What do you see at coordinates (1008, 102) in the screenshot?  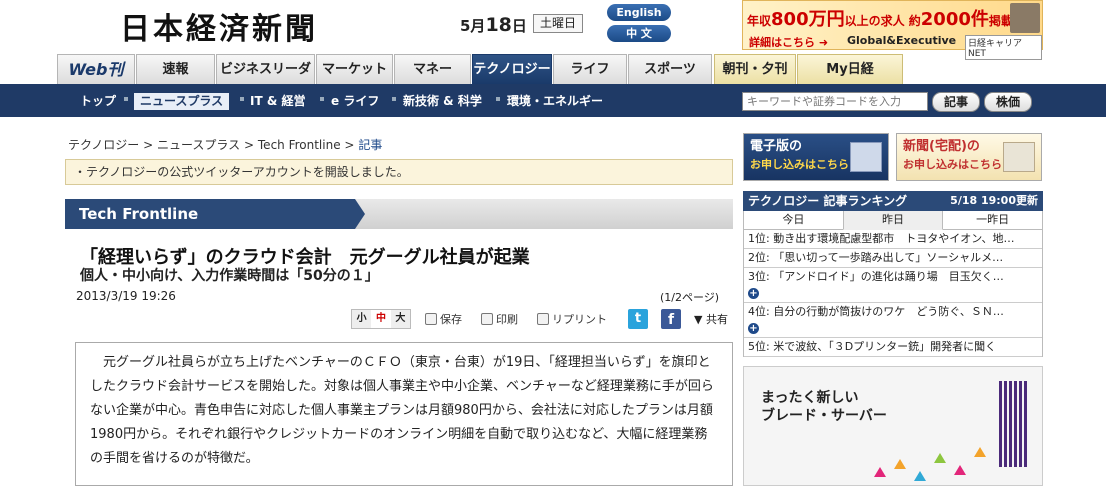 I see `search-stock-button: 株価` at bounding box center [1008, 102].